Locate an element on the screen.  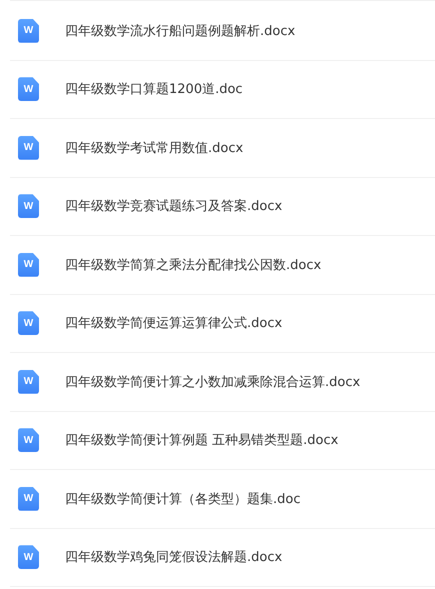
file-name: 四年级数学口算题1200道.doc is located at coordinates (154, 89).